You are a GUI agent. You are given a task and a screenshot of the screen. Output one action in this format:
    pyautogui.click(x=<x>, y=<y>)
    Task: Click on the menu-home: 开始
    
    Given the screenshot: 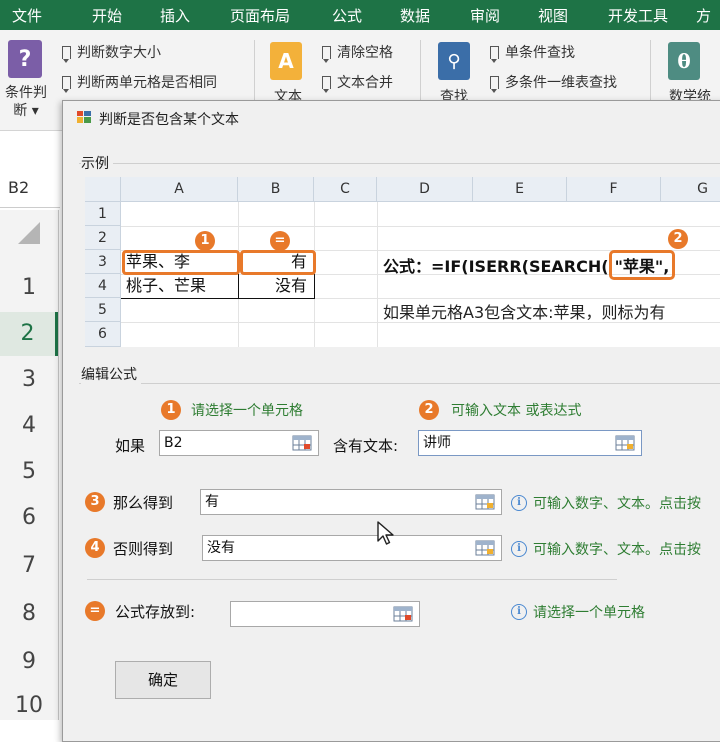 What is the action you would take?
    pyautogui.click(x=107, y=15)
    